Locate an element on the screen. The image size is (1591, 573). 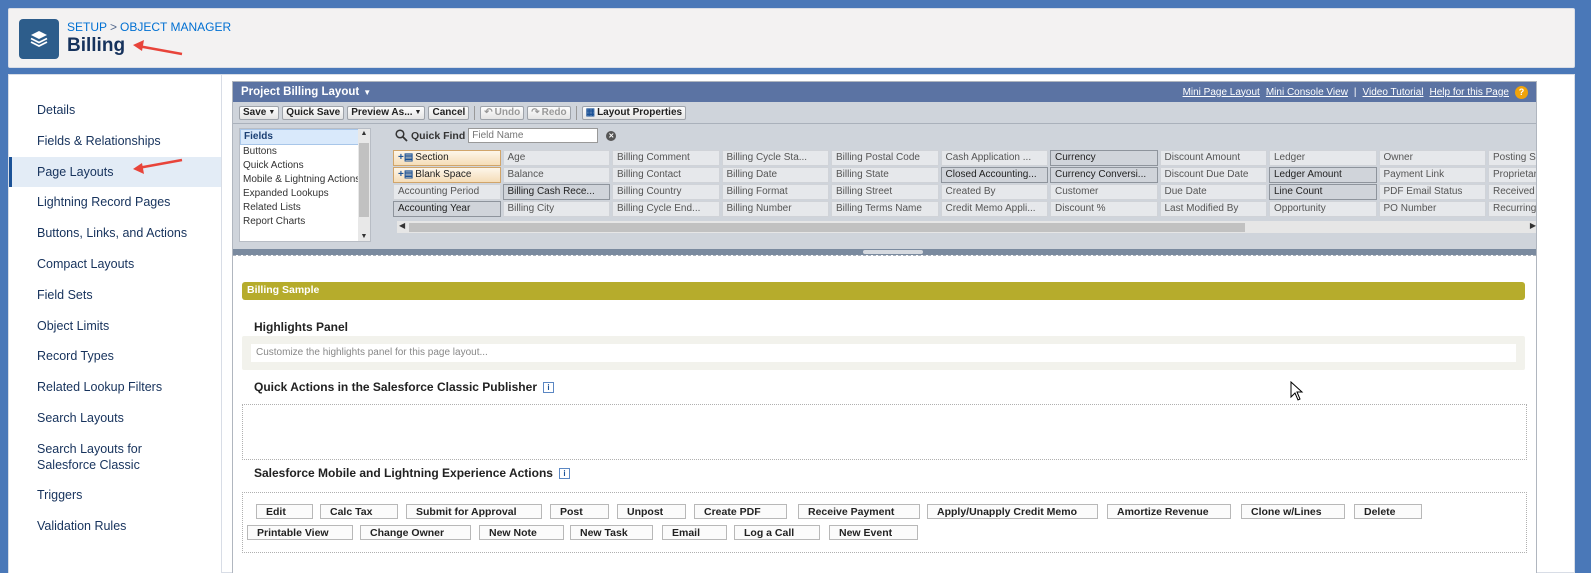
redo-button: ↷ Redo is located at coordinates (549, 112).